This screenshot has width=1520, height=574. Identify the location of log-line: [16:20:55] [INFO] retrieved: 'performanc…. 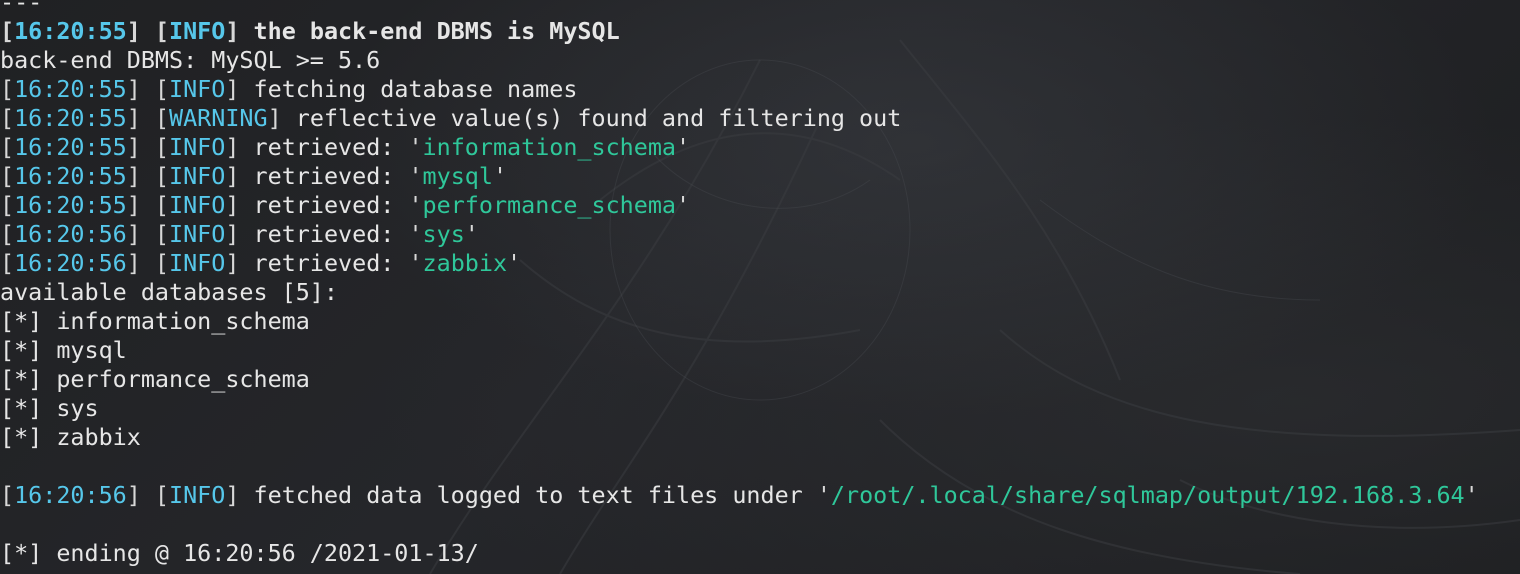
(739, 205).